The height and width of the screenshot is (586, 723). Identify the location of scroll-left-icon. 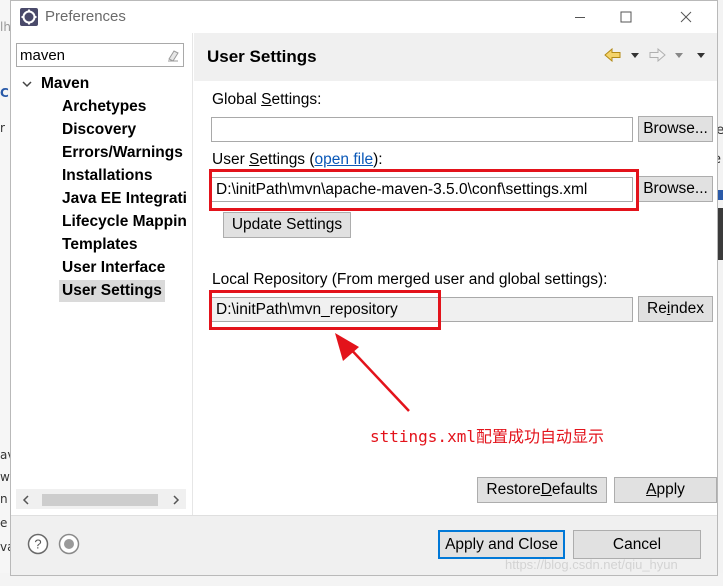
(26, 500).